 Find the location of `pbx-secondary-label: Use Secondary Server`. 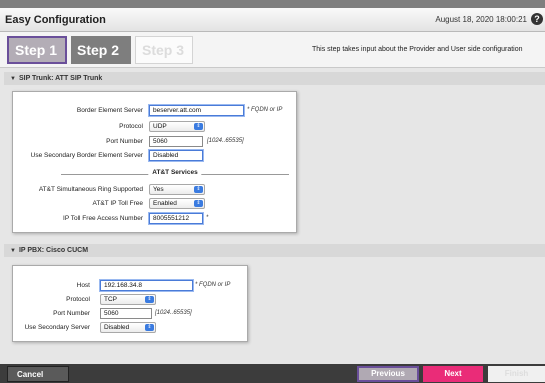

pbx-secondary-label: Use Secondary Server is located at coordinates (57, 327).